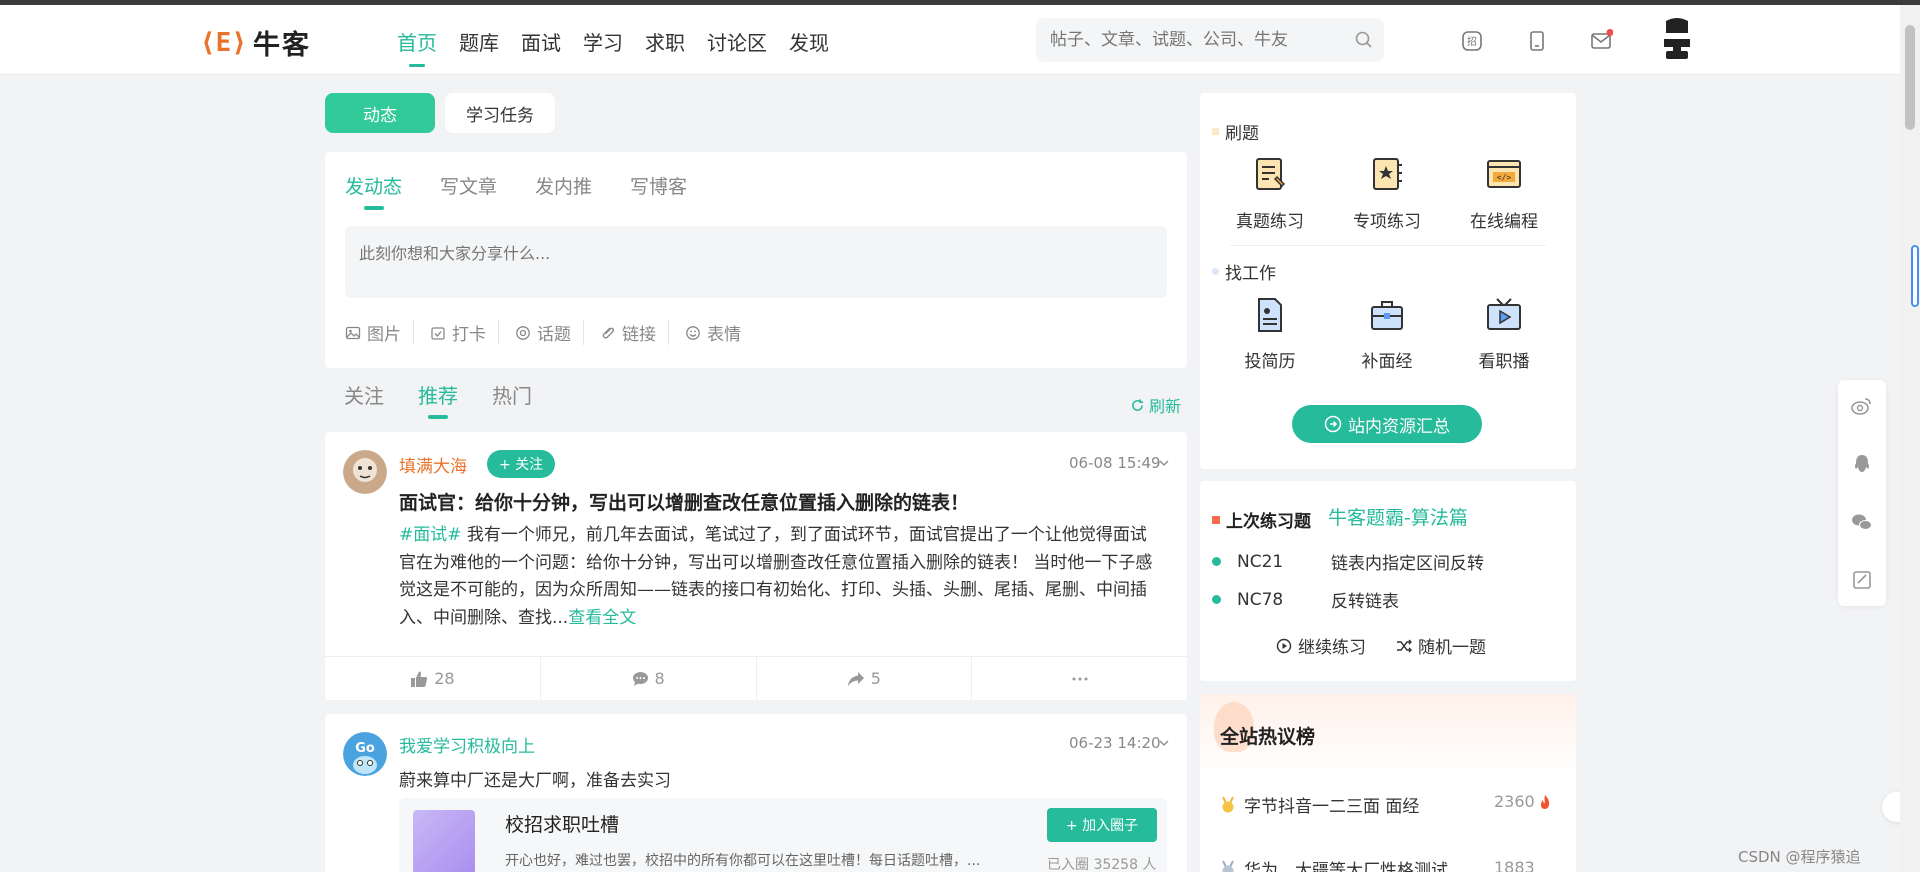 The image size is (1920, 872). What do you see at coordinates (535, 778) in the screenshot?
I see `post-text: 蔚来算中厂还是大厂啊，准备去实习` at bounding box center [535, 778].